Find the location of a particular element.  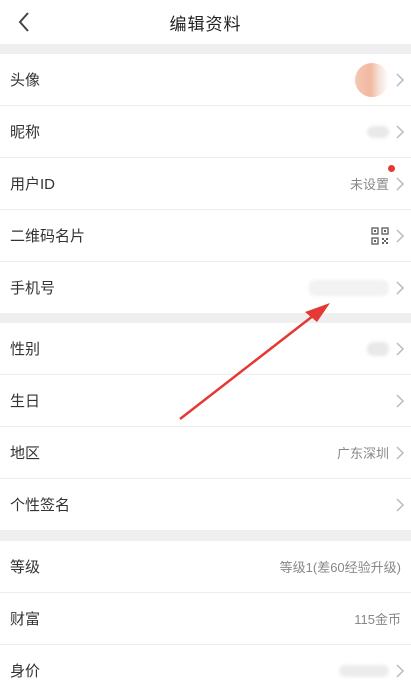

worth-label: 身价 is located at coordinates (25, 671).